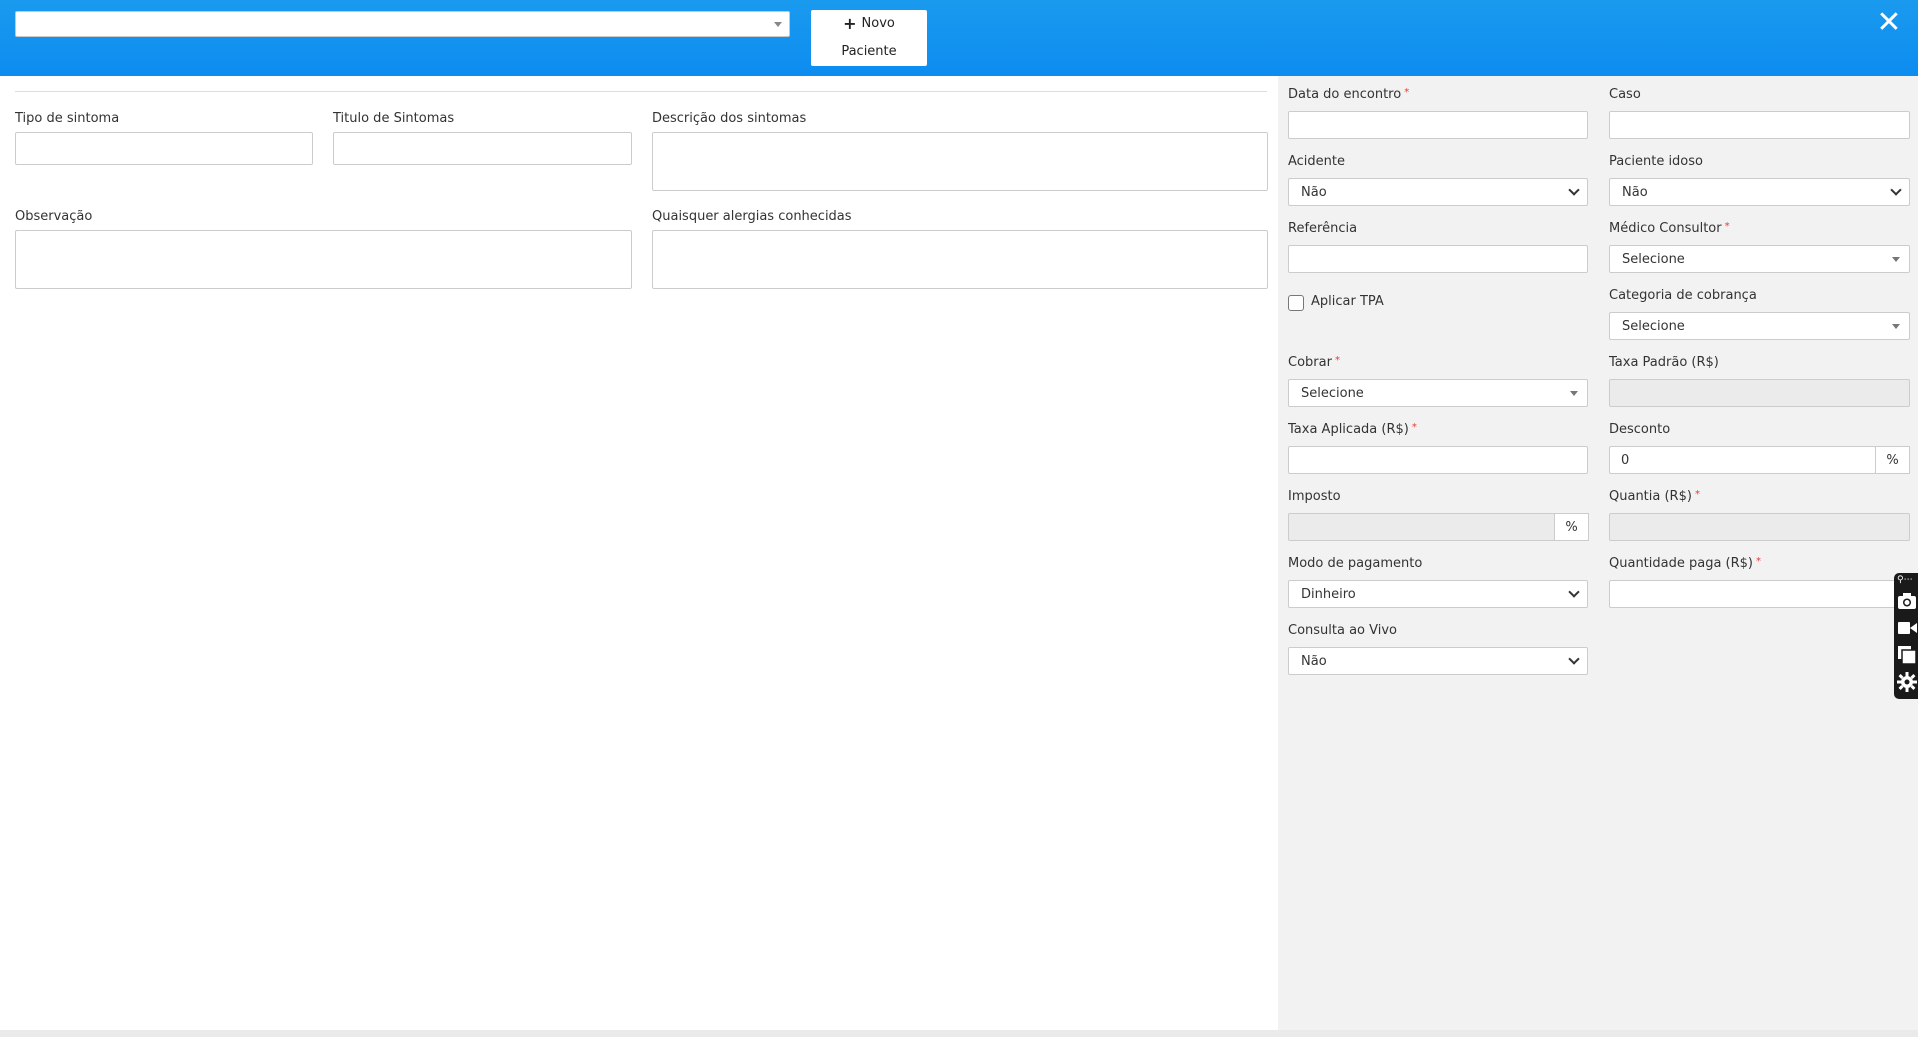  I want to click on descricao-sintomas-label: Descrição dos sintomas, so click(729, 118).